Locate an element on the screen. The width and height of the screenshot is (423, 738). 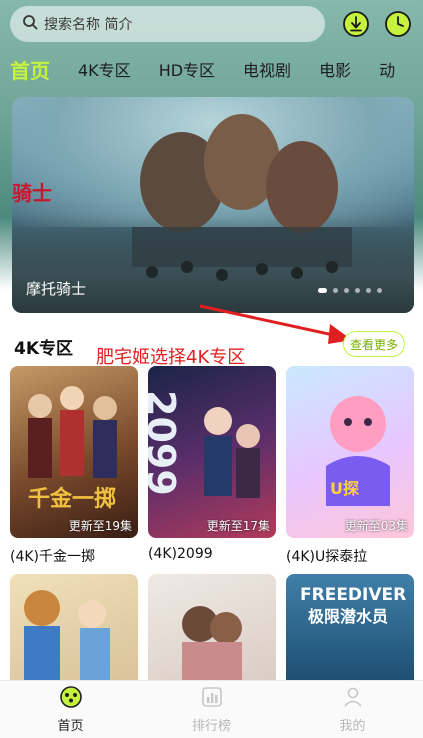
episode-badge: 更新至17集 is located at coordinates (238, 526).